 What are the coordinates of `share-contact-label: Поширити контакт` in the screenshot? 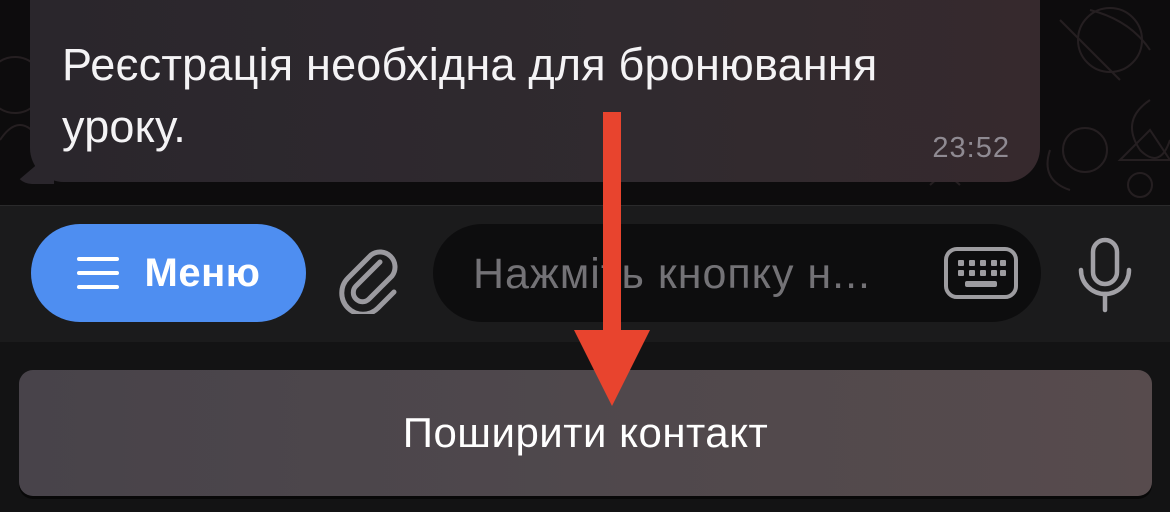 It's located at (585, 432).